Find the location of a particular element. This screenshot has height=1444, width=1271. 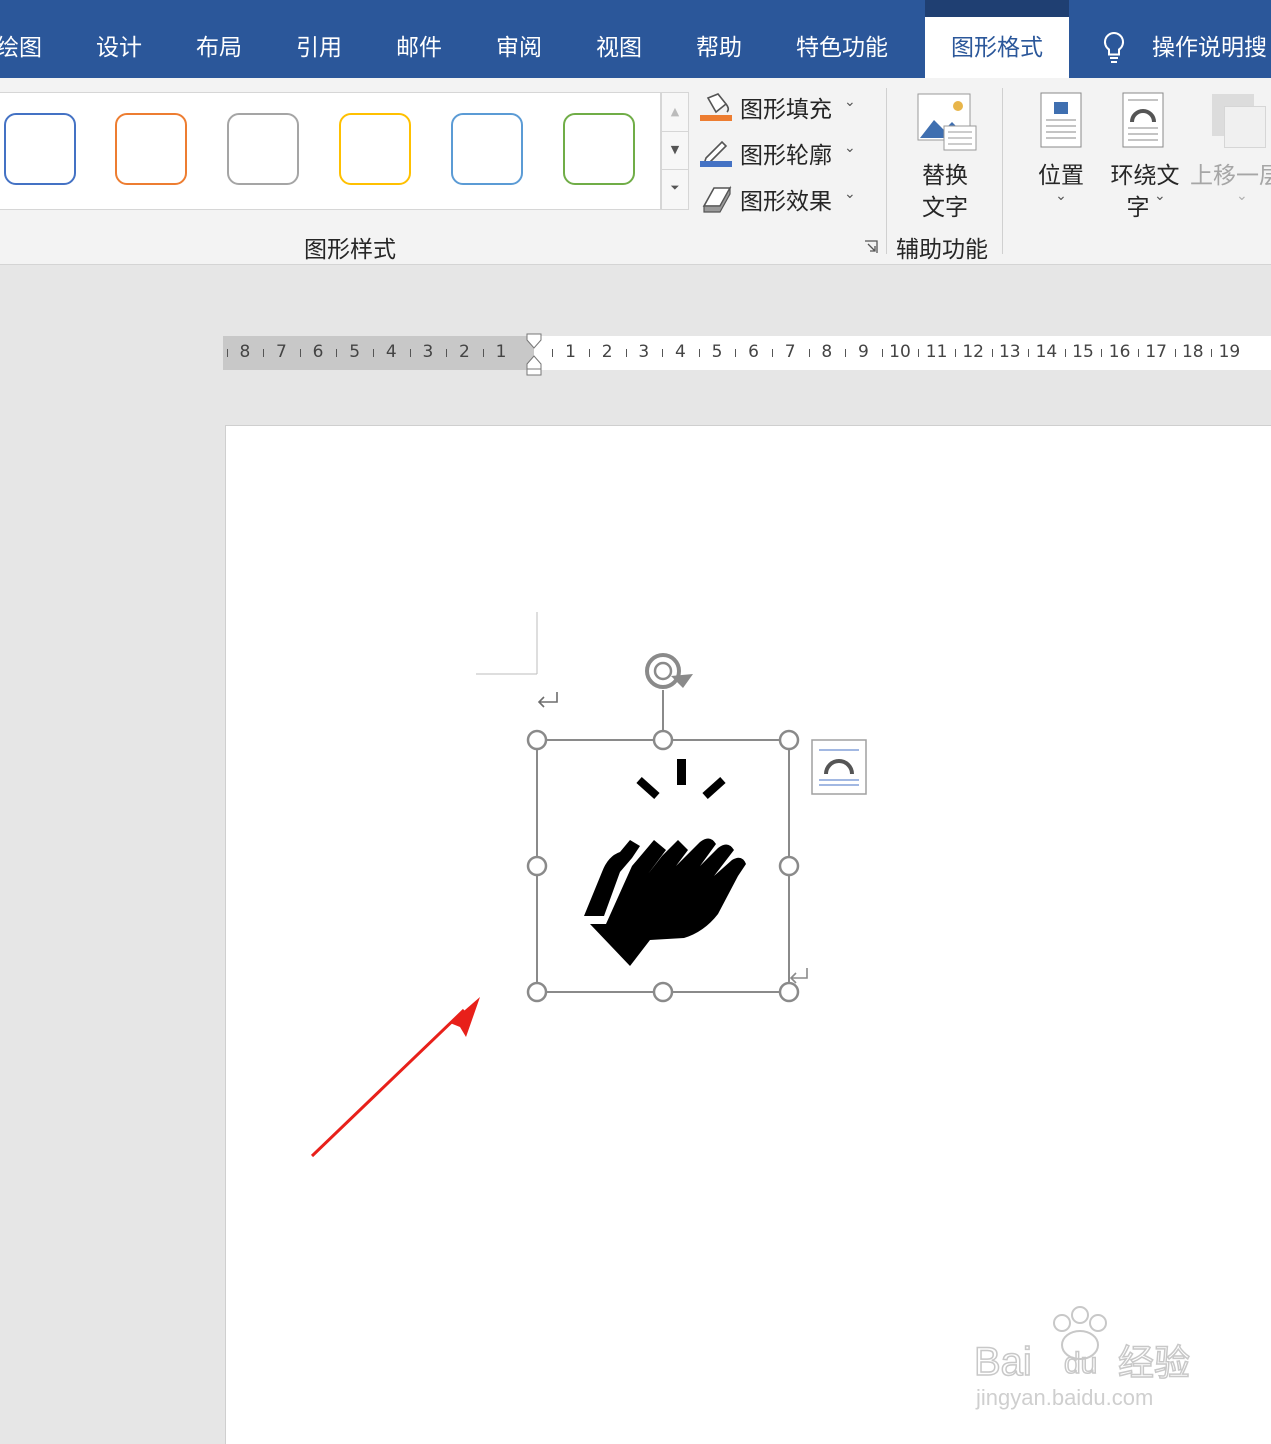

tab-special-features: 特色功能 is located at coordinates (842, 39).